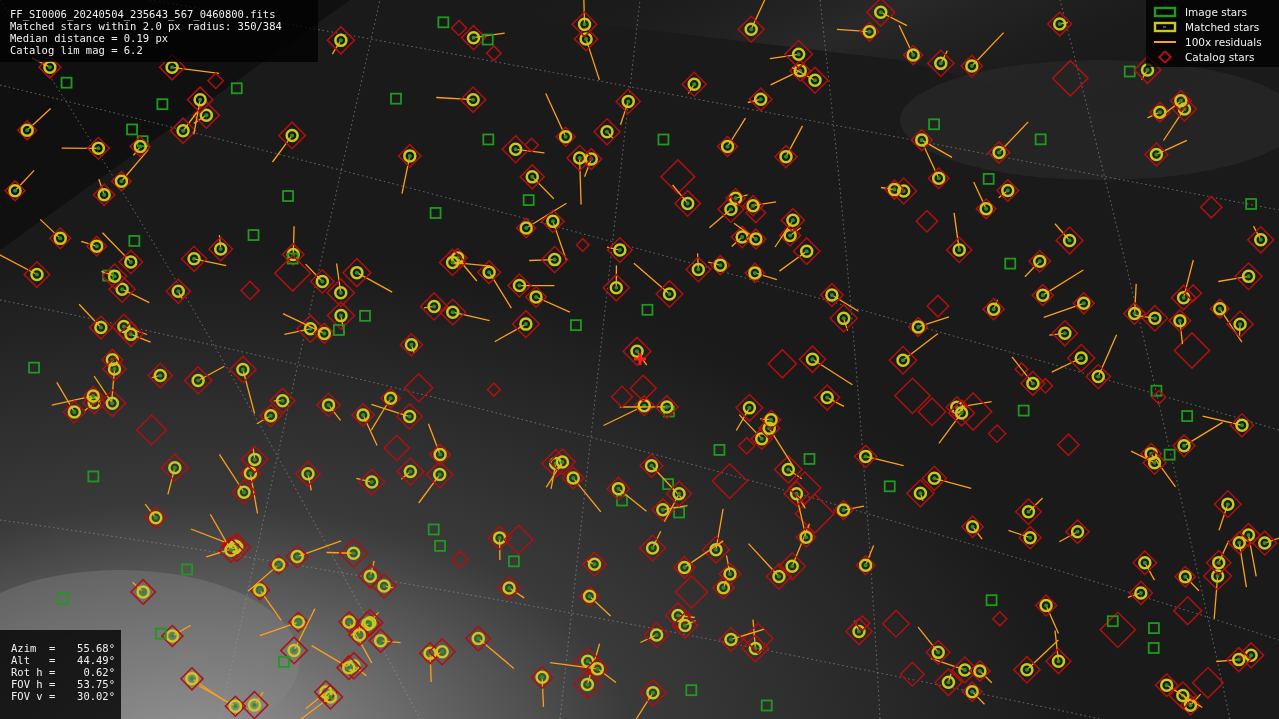  What do you see at coordinates (95, 660) in the screenshot?
I see `parameter-value: 44.49°` at bounding box center [95, 660].